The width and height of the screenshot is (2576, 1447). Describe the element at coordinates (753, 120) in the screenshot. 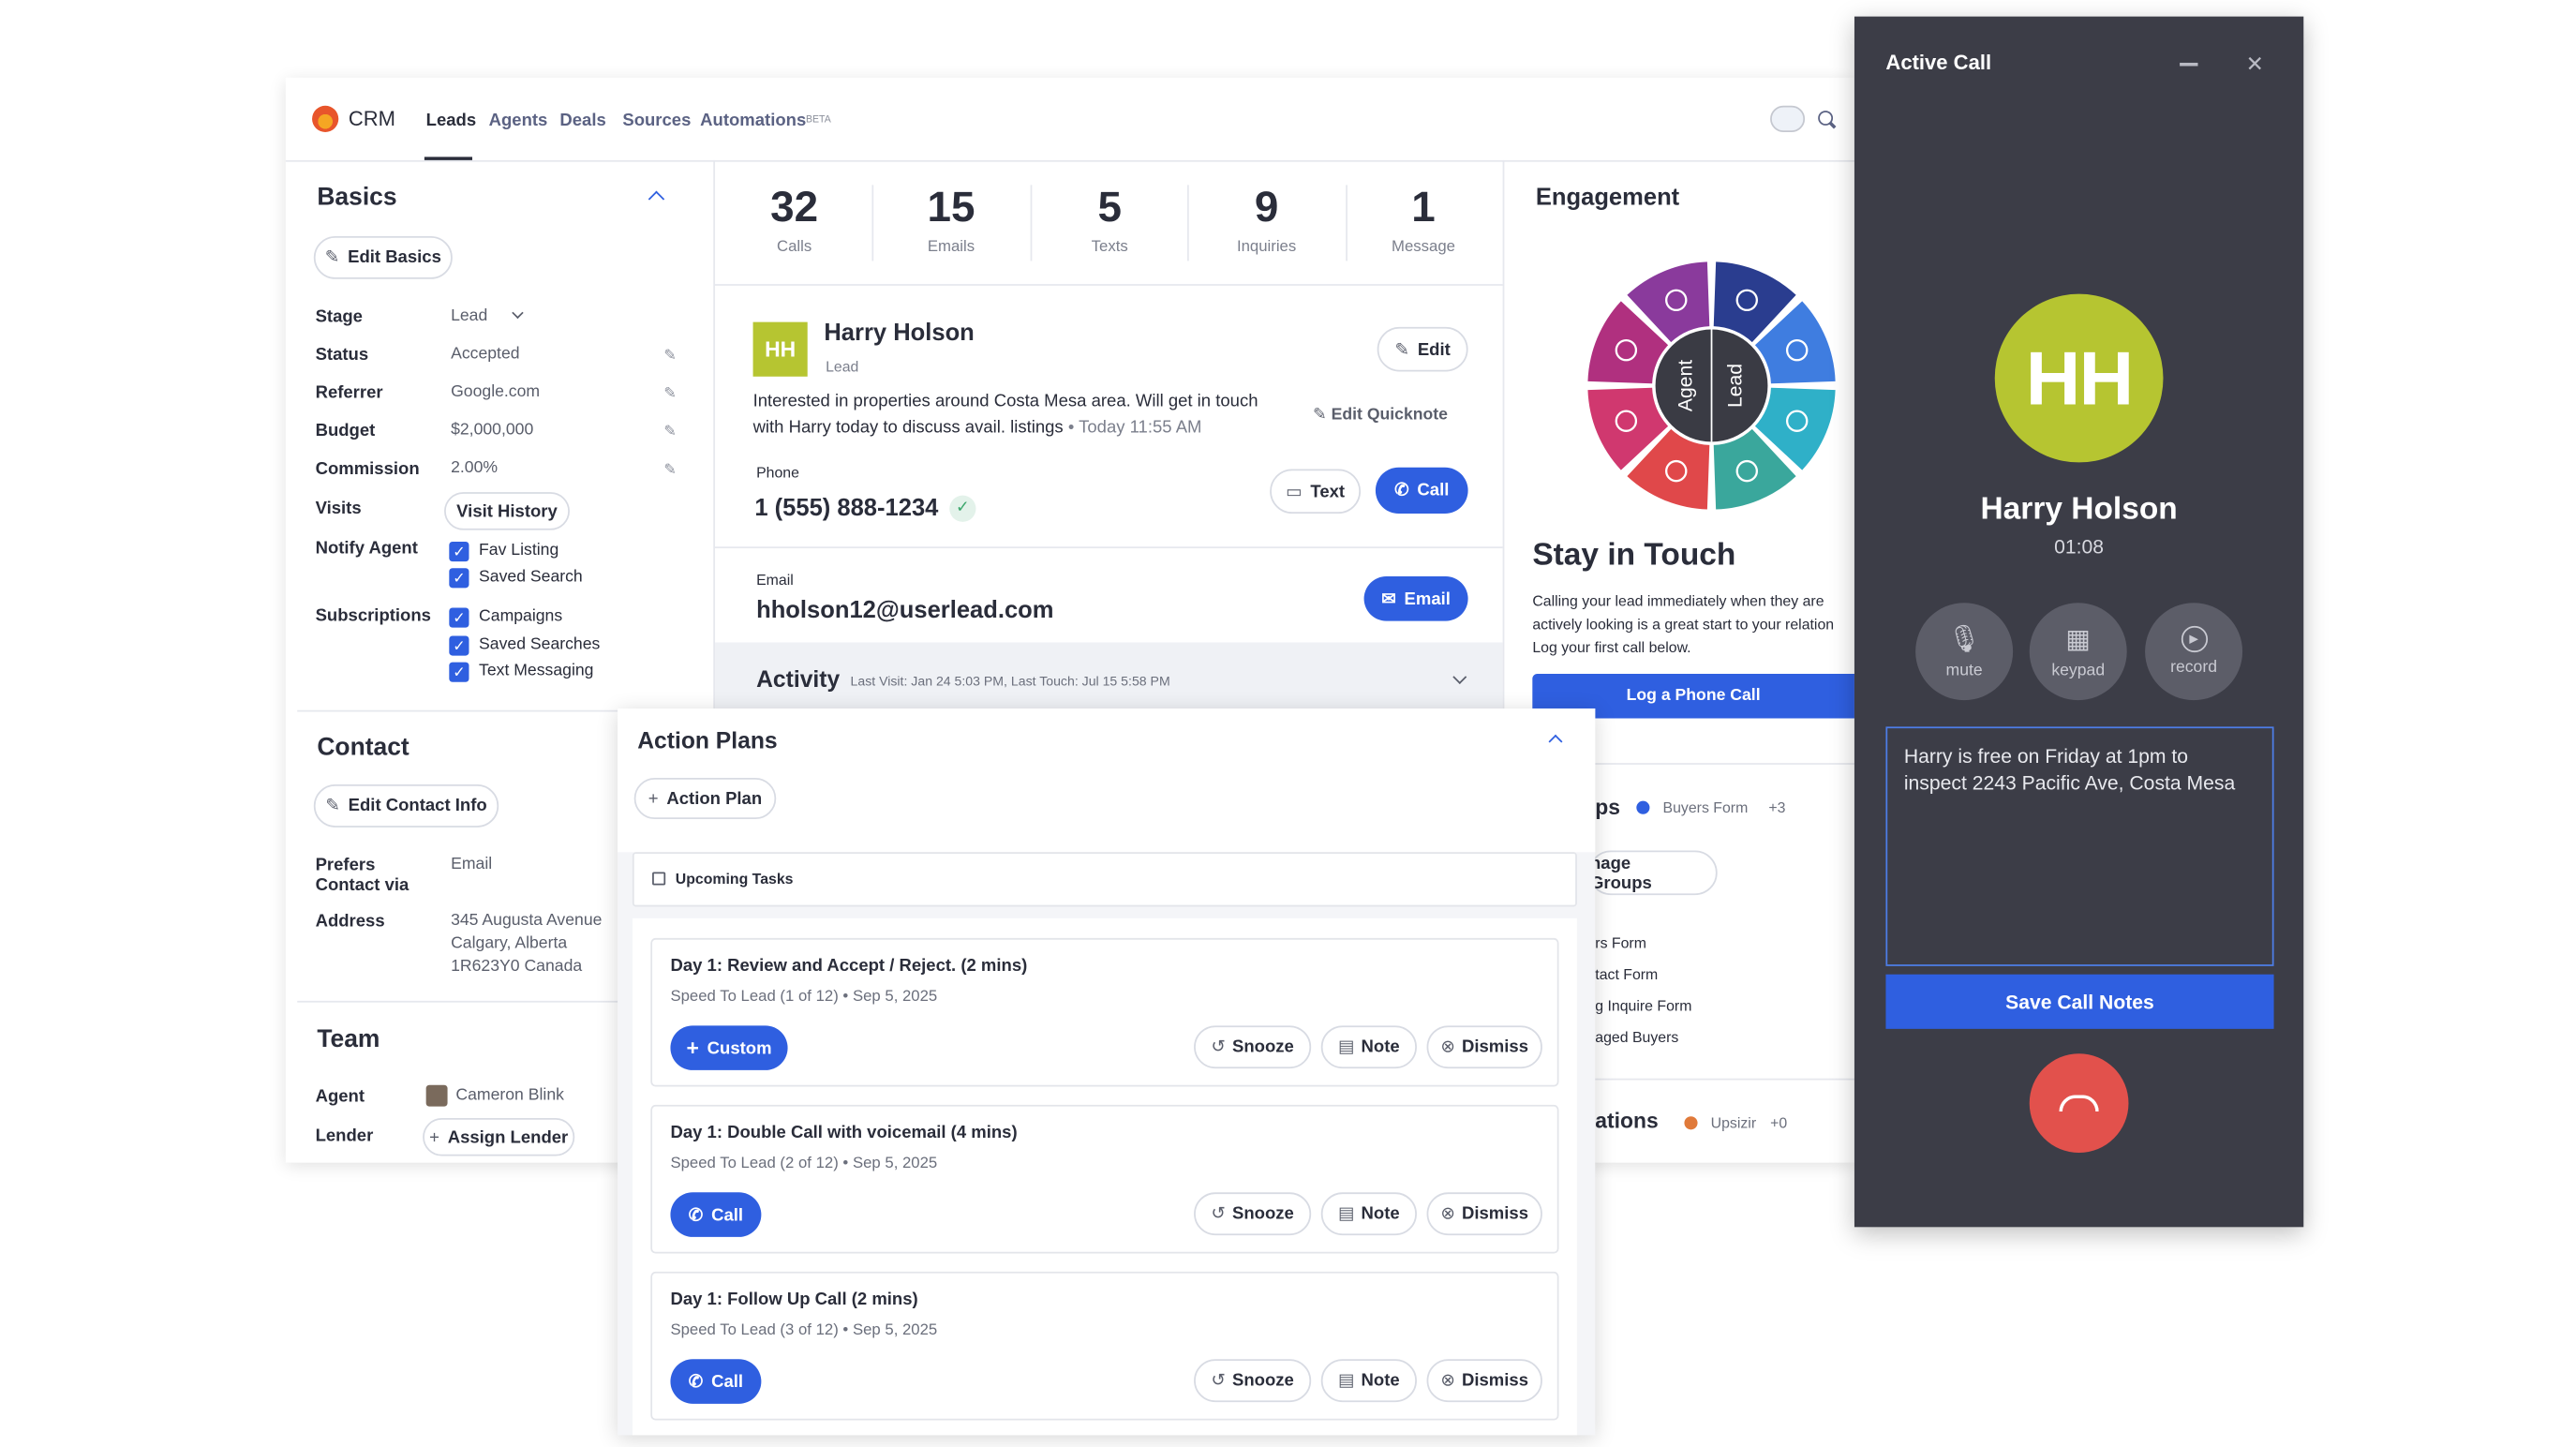

I see `nav-tab-automations: Automations` at that location.